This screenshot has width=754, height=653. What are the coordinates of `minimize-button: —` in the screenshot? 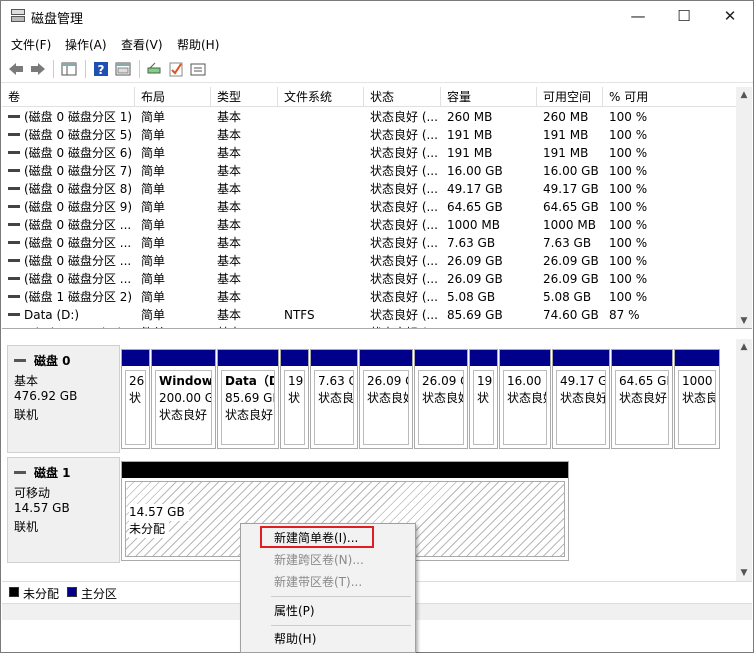 It's located at (638, 16).